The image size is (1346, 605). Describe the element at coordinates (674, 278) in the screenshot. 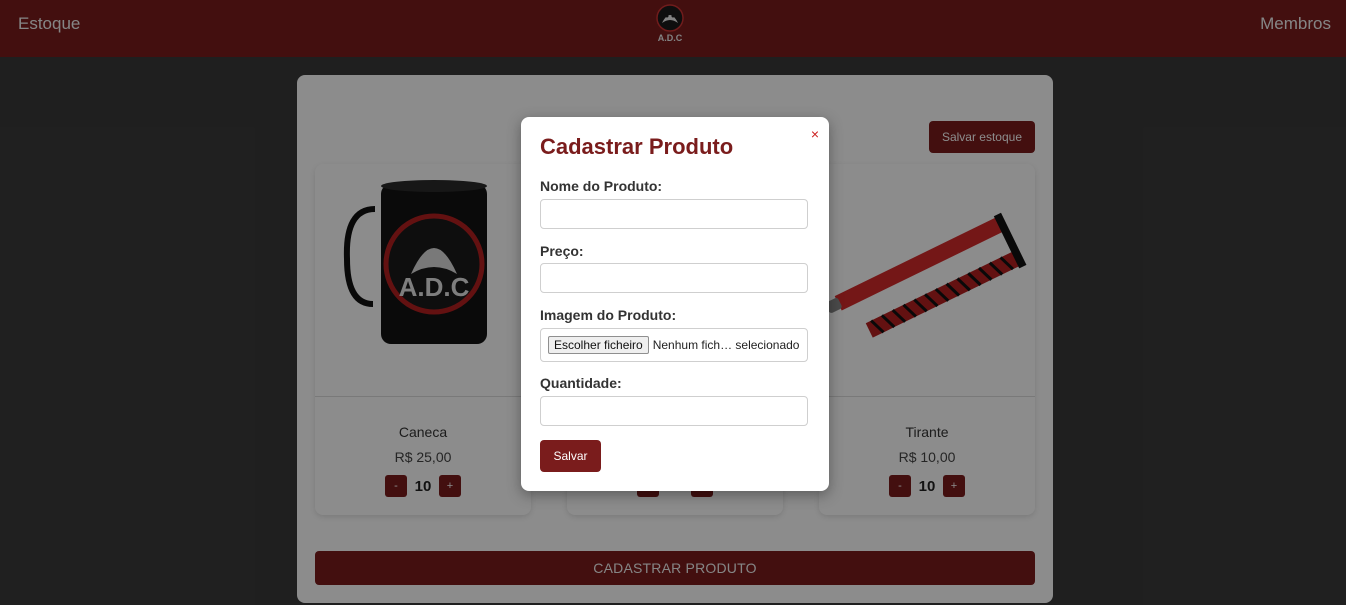

I see `price-input` at that location.